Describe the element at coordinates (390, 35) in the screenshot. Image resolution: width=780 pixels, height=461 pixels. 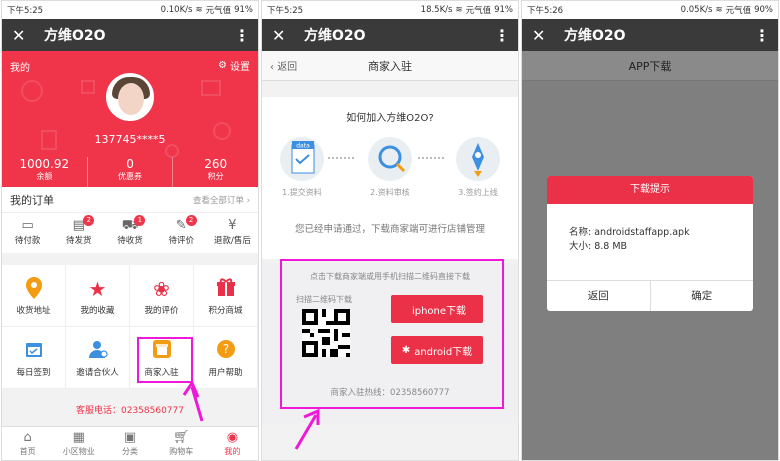
I see `app-topbar: ✕ 方维O2O ⋮` at that location.